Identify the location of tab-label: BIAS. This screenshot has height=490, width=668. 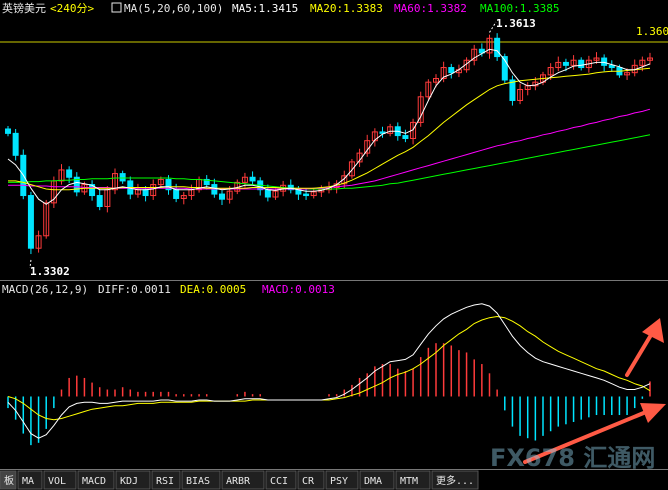
(198, 481).